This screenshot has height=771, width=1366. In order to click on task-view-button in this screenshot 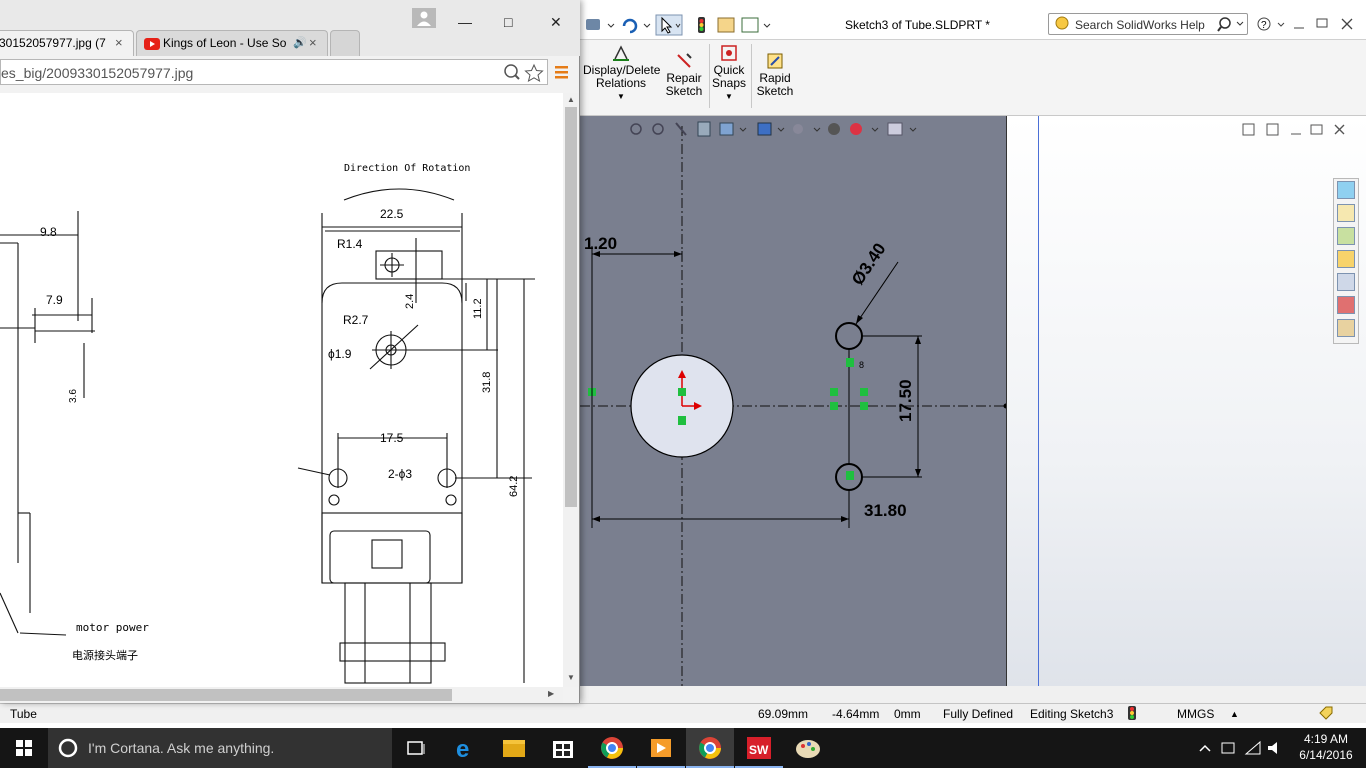, I will do `click(416, 748)`.